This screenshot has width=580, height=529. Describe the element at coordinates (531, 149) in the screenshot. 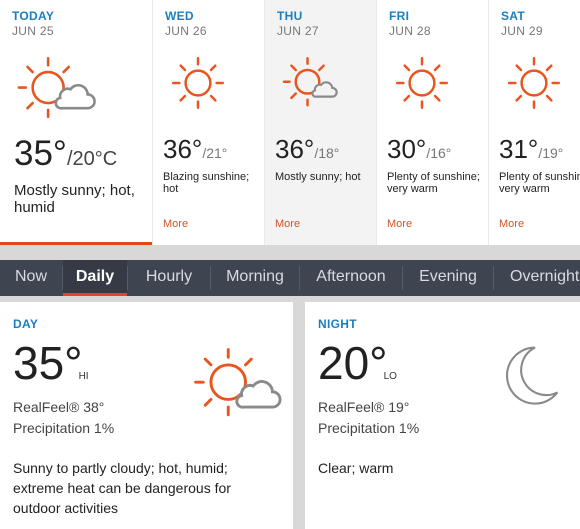

I see `temperature: 31°/19°` at that location.